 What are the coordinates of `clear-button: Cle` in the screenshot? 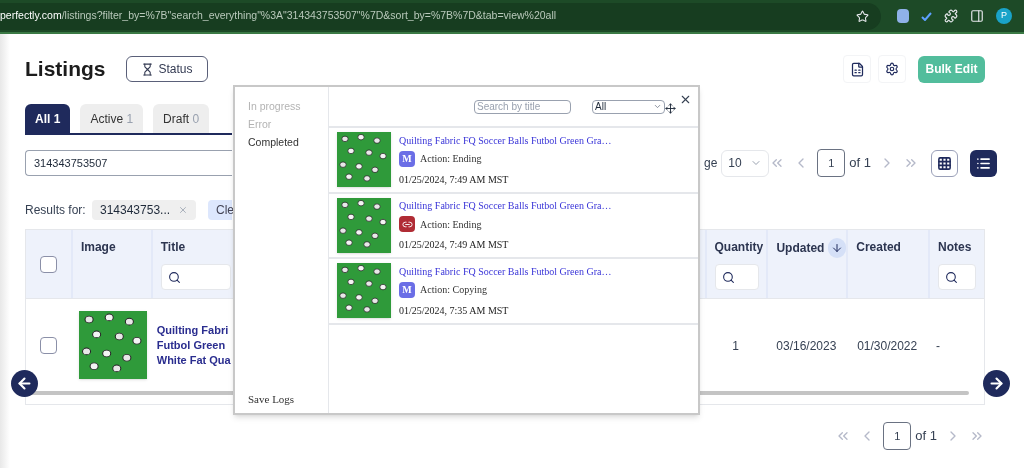 It's located at (220, 210).